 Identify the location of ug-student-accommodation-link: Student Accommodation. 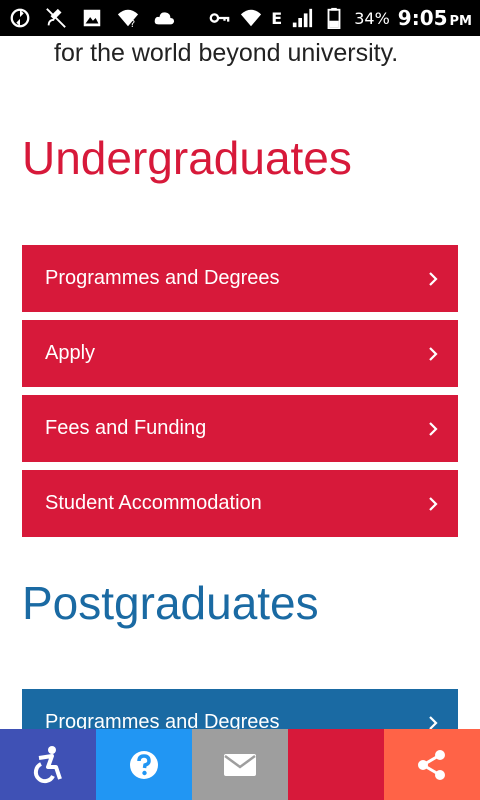
(240, 503).